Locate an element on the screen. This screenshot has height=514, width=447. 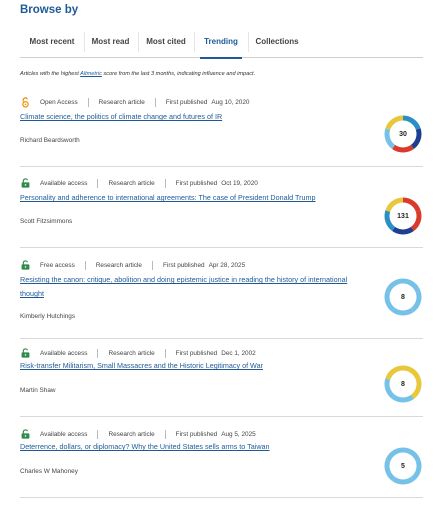
altmetric-score: 30 is located at coordinates (403, 134).